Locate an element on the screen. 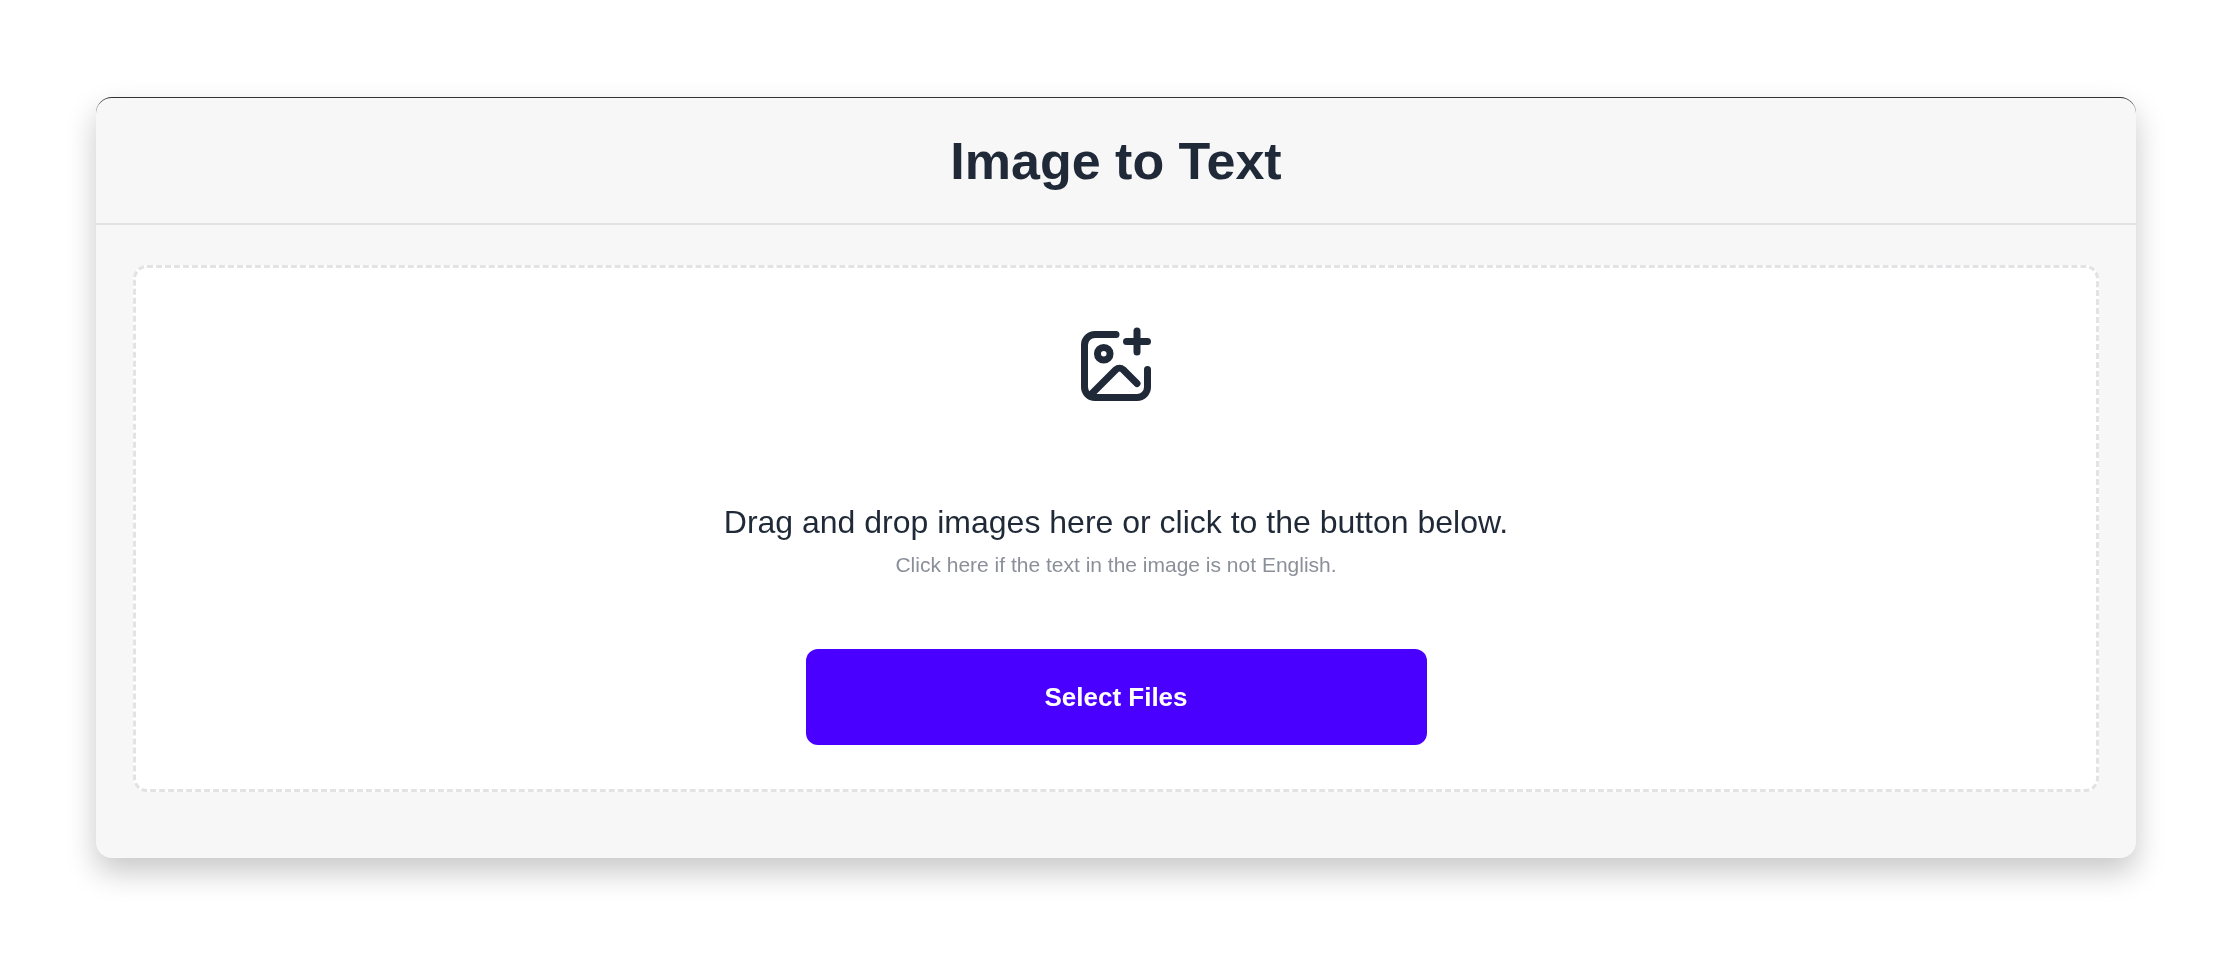 The image size is (2232, 954). page-title: Image to Text is located at coordinates (1116, 160).